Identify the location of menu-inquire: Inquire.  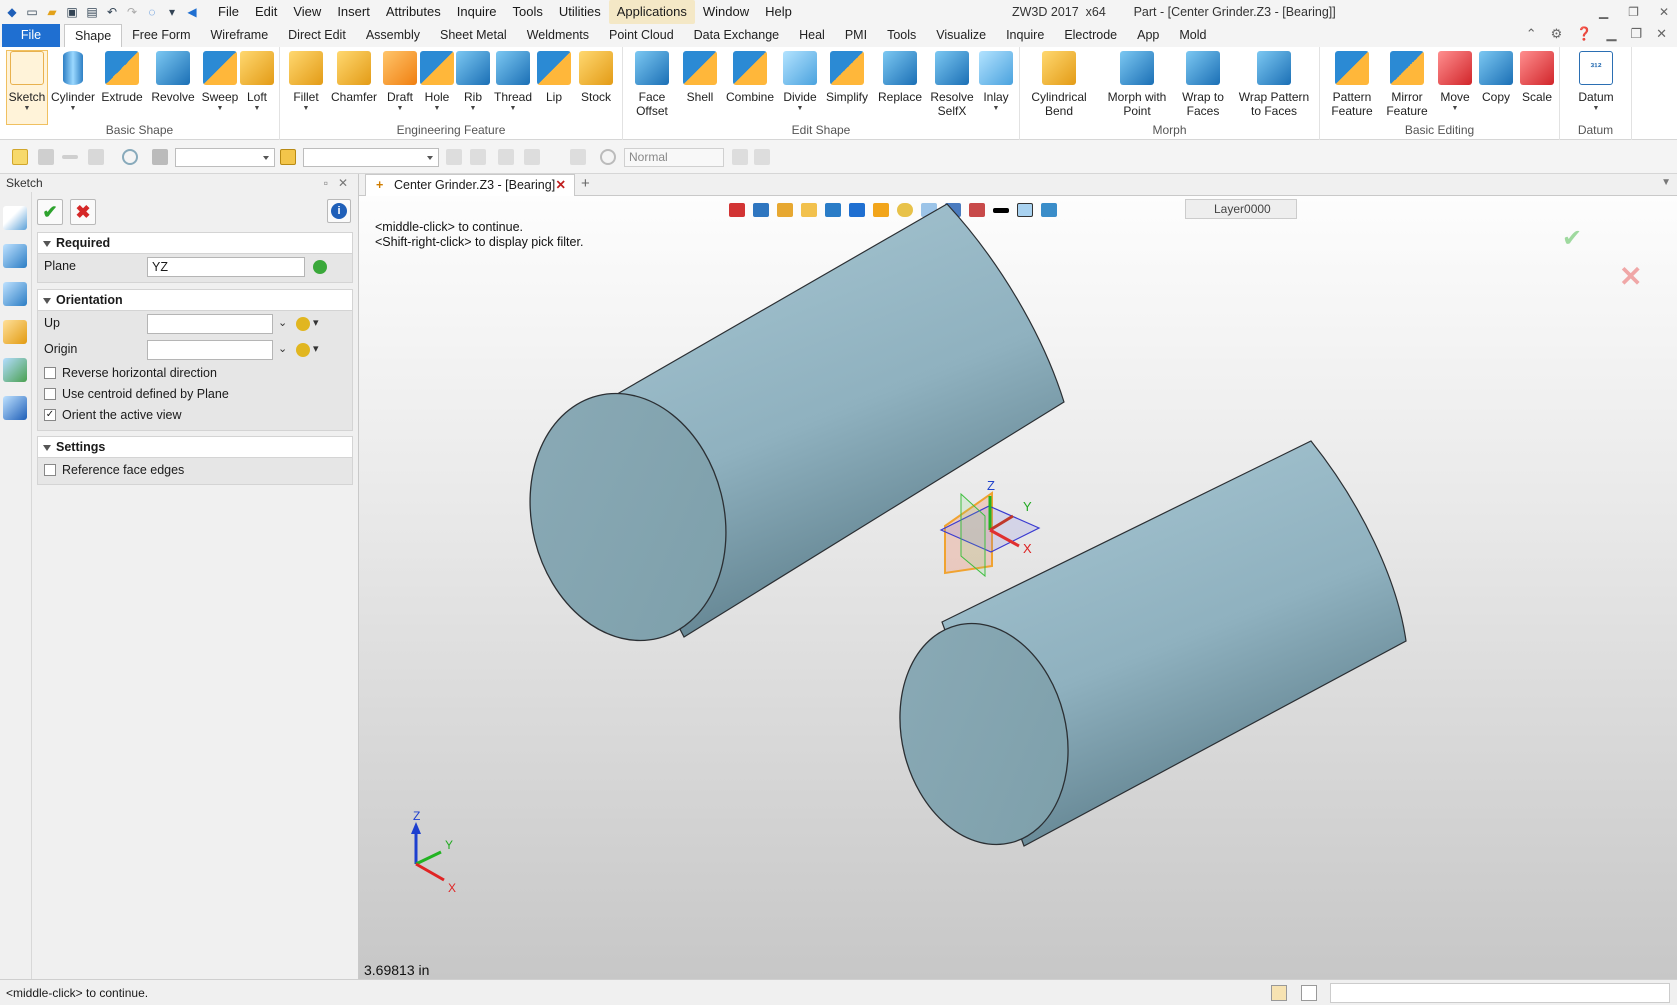
(477, 12).